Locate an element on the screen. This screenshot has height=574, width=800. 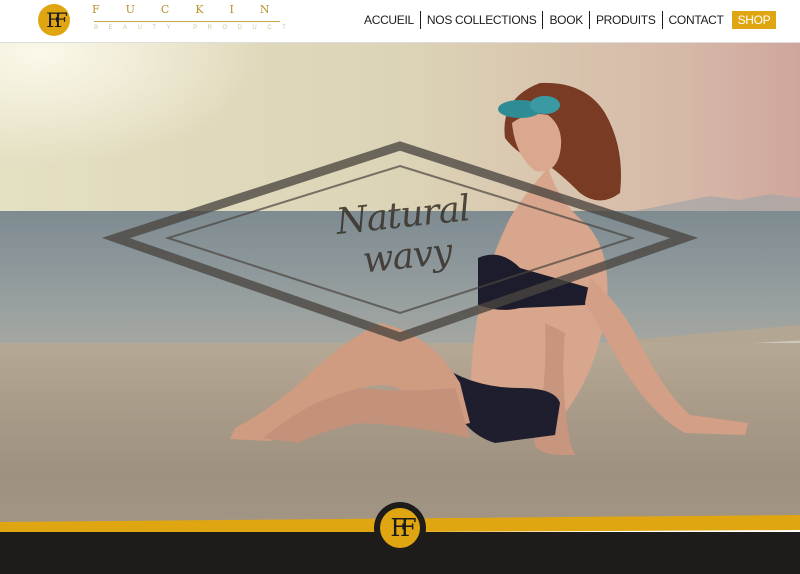
nav-item-produits: PRODUITS is located at coordinates (626, 20).